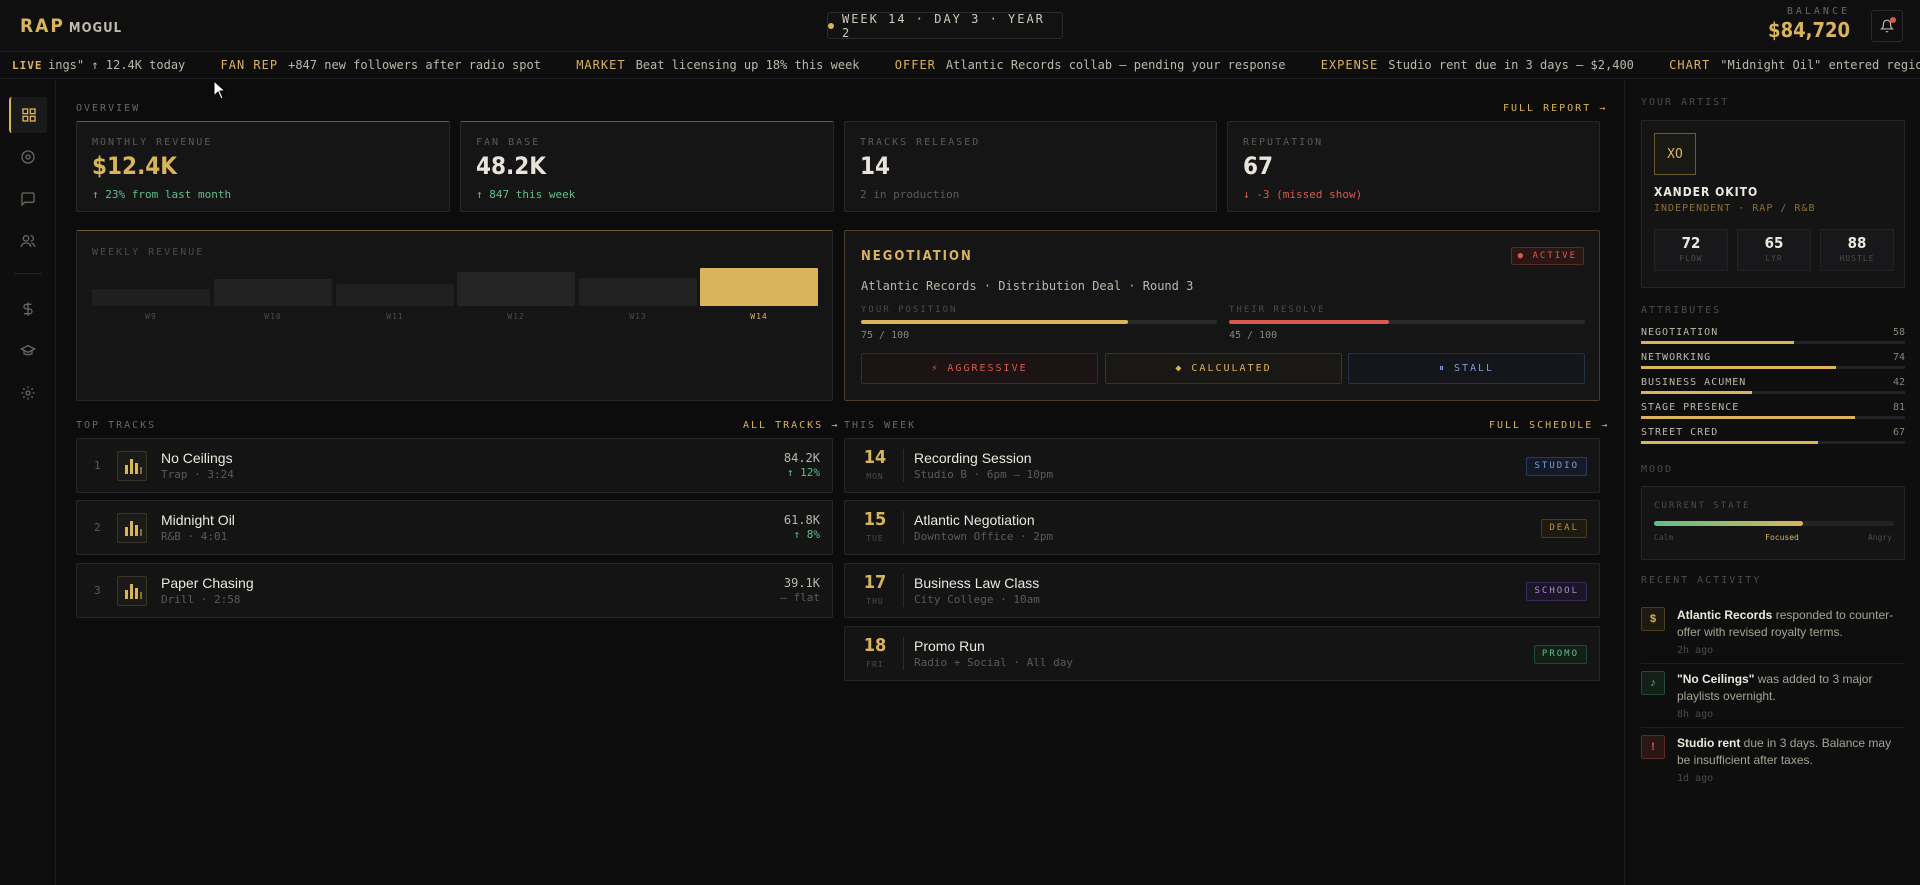  Describe the element at coordinates (800, 597) in the screenshot. I see `track-change: — flat` at that location.